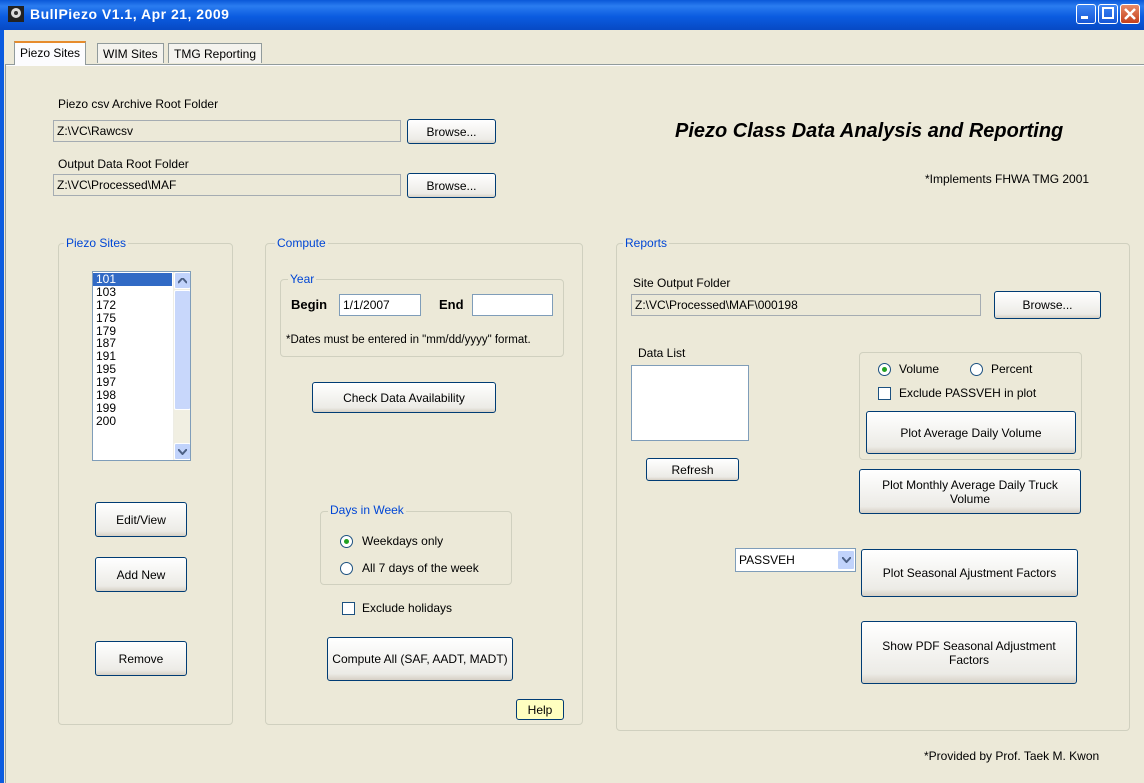 The width and height of the screenshot is (1144, 783). Describe the element at coordinates (969, 573) in the screenshot. I see `plot-seasonal-factors-button: Plot Seasonal Ajustment Factors` at that location.